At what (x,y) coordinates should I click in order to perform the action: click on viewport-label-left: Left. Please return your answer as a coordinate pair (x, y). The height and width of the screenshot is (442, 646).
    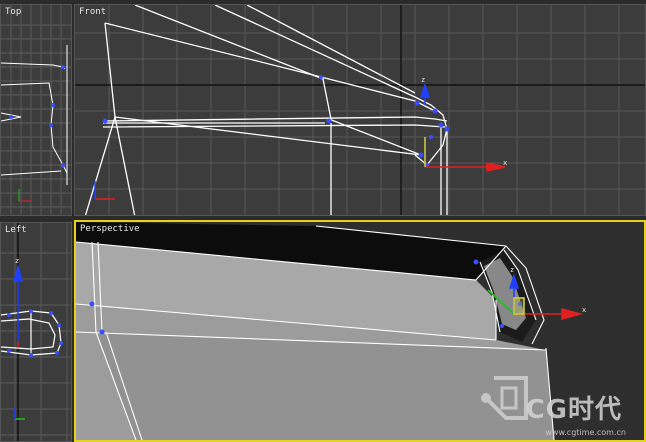
    Looking at the image, I should click on (16, 230).